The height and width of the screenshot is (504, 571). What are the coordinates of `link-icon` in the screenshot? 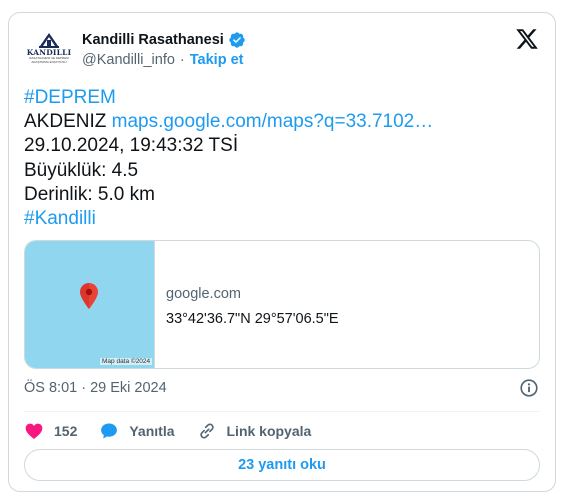 It's located at (206, 431).